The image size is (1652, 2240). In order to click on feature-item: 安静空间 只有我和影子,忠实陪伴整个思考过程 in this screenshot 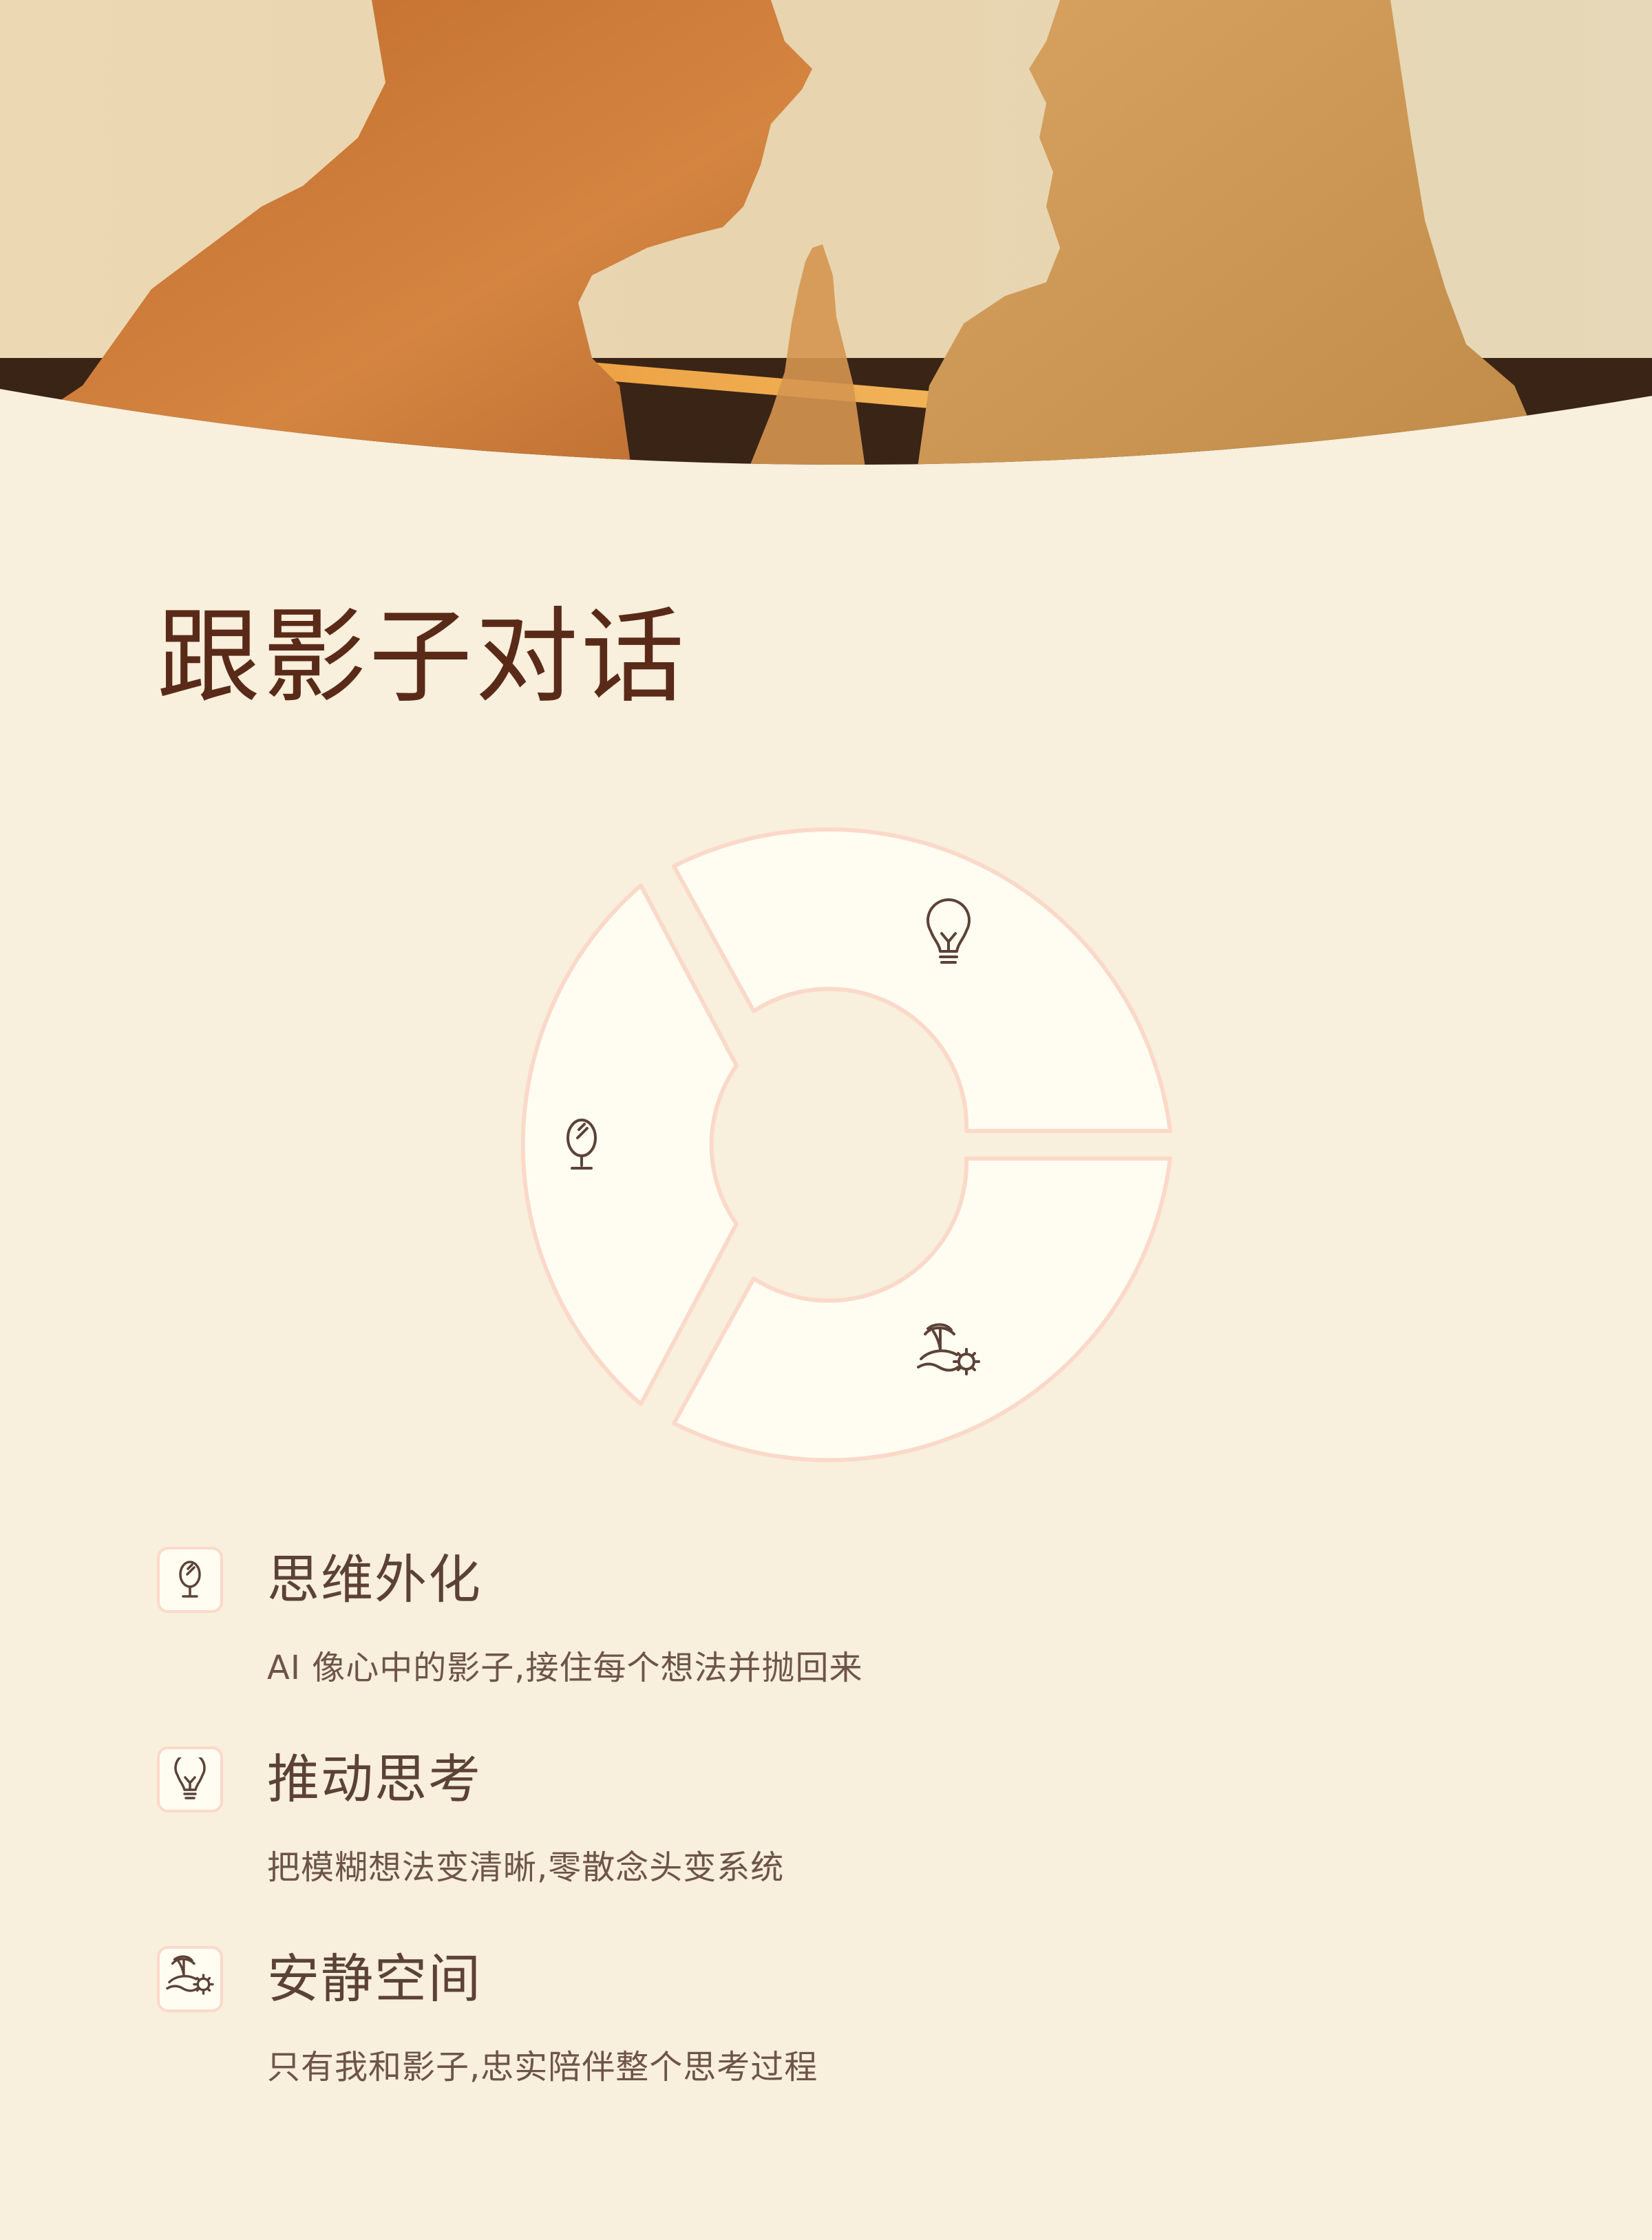, I will do `click(811, 2044)`.